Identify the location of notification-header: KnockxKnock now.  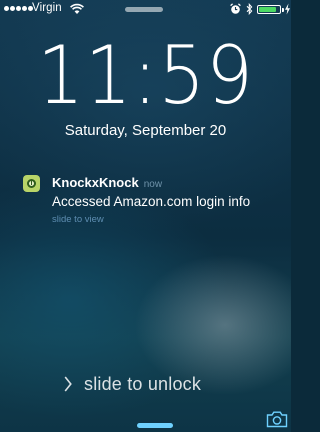
(107, 182).